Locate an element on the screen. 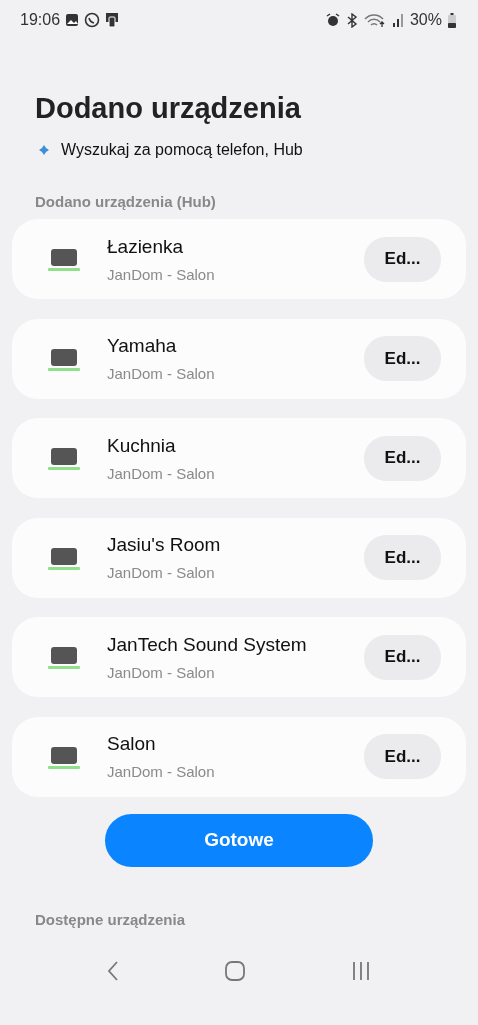 This screenshot has width=478, height=1025. chat-icon is located at coordinates (92, 20).